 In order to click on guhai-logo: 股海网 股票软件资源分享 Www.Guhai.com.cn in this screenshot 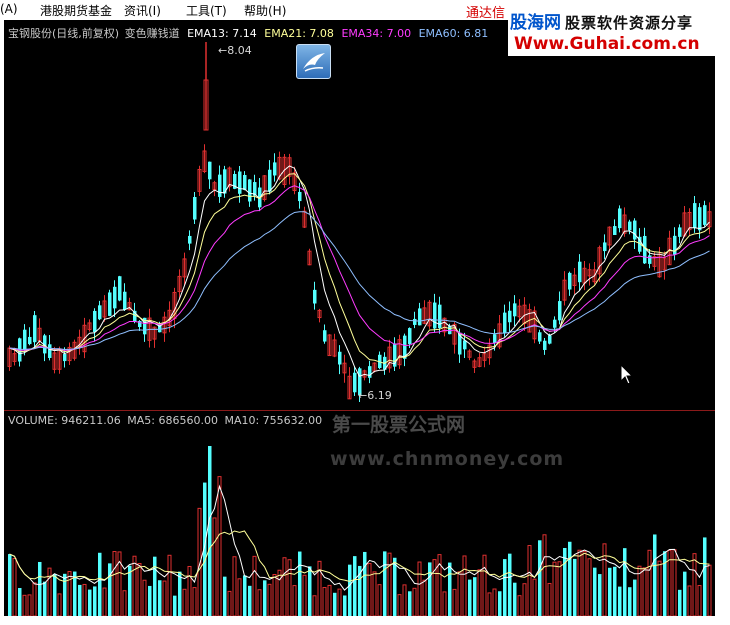, I will do `click(619, 30)`.